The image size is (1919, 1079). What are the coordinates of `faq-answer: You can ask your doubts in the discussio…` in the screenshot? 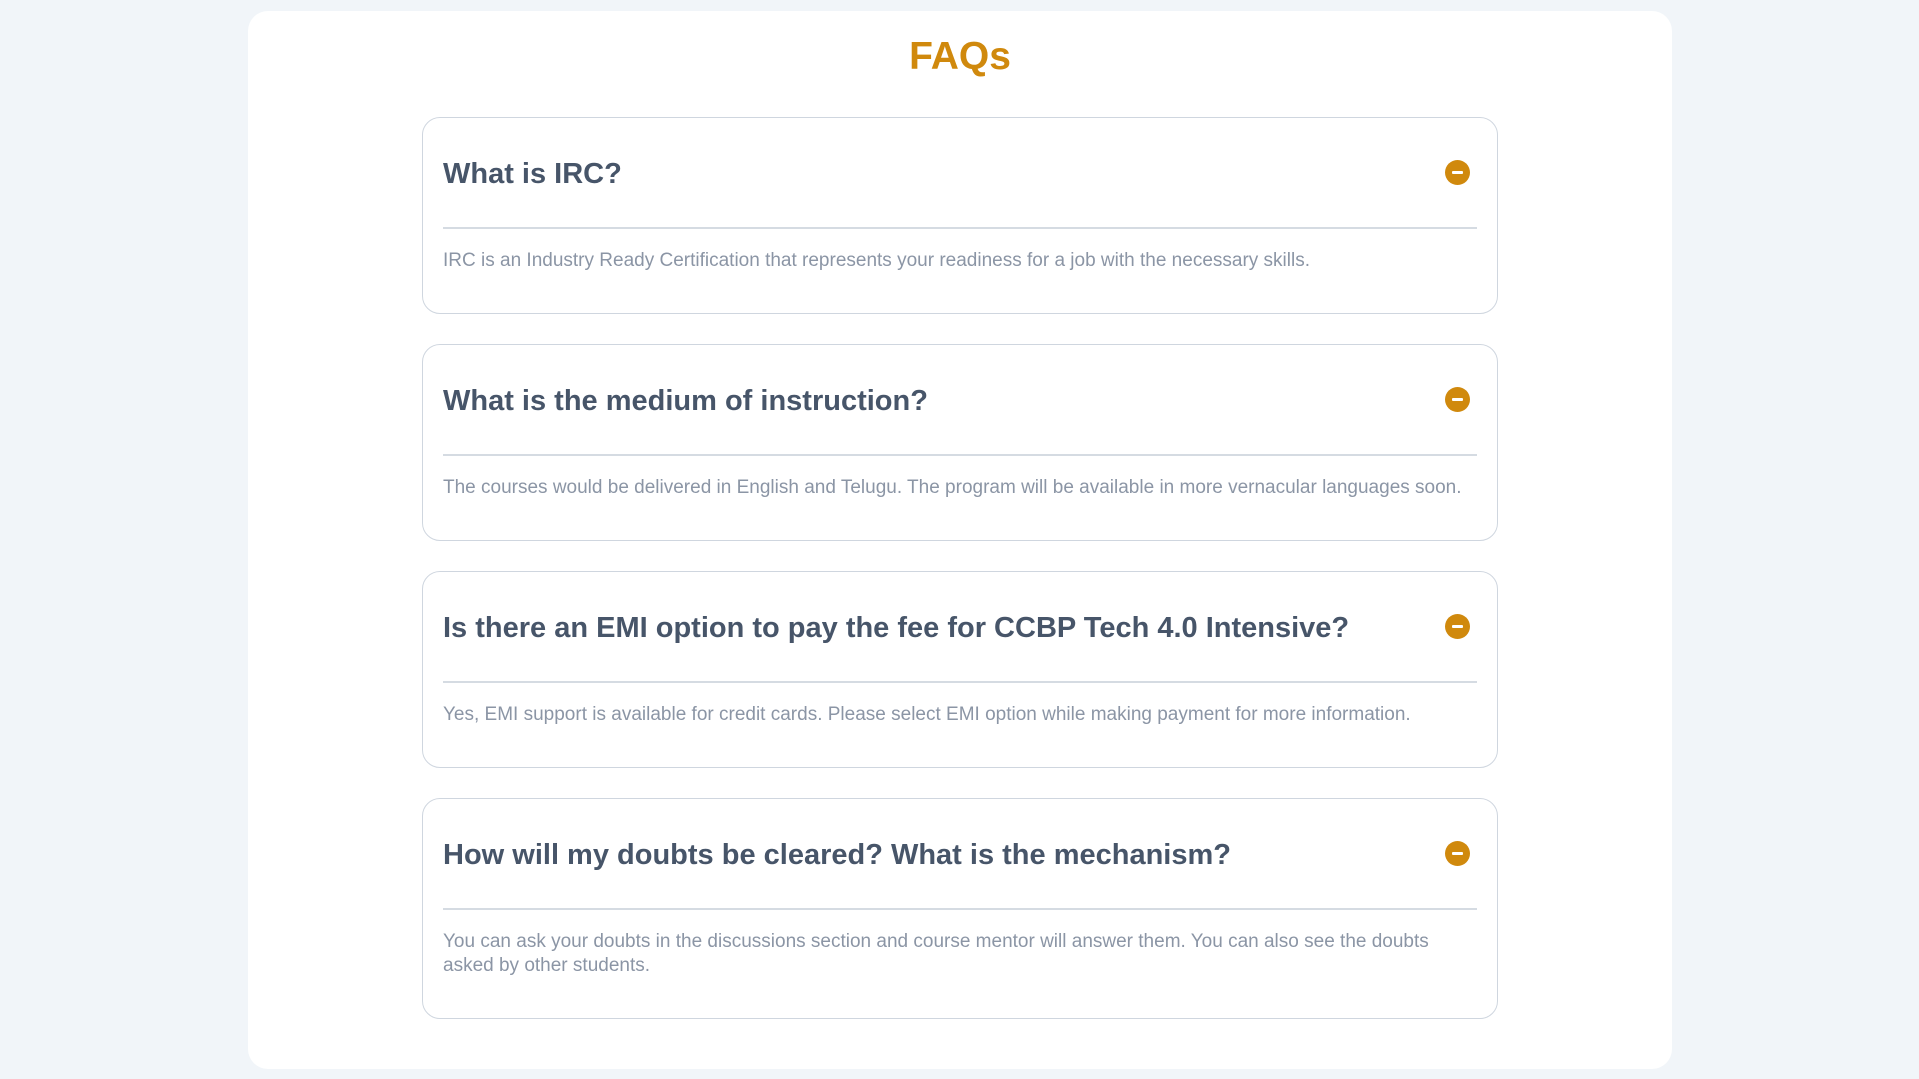 It's located at (936, 953).